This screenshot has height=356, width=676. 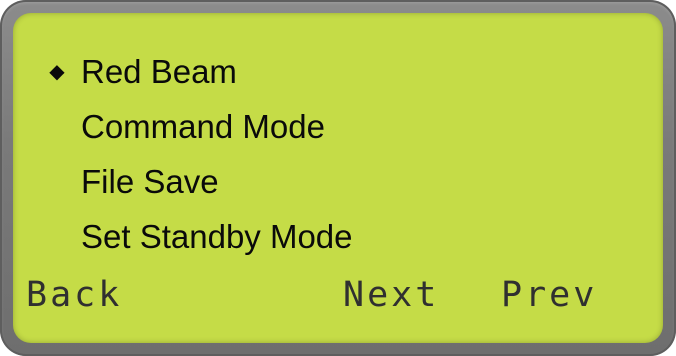 What do you see at coordinates (217, 237) in the screenshot?
I see `menu-item-set-standby-mode: Set Standby Mode` at bounding box center [217, 237].